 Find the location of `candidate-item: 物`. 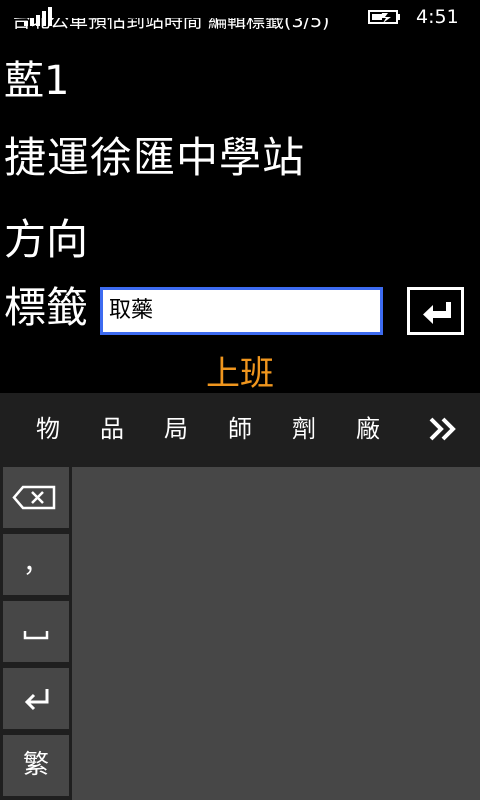

candidate-item: 物 is located at coordinates (48, 429).